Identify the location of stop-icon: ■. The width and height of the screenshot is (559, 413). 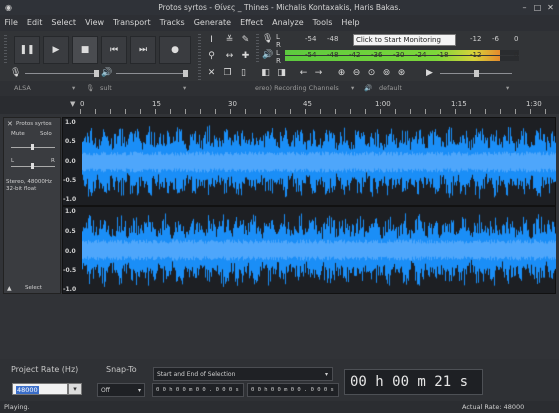
(85, 50).